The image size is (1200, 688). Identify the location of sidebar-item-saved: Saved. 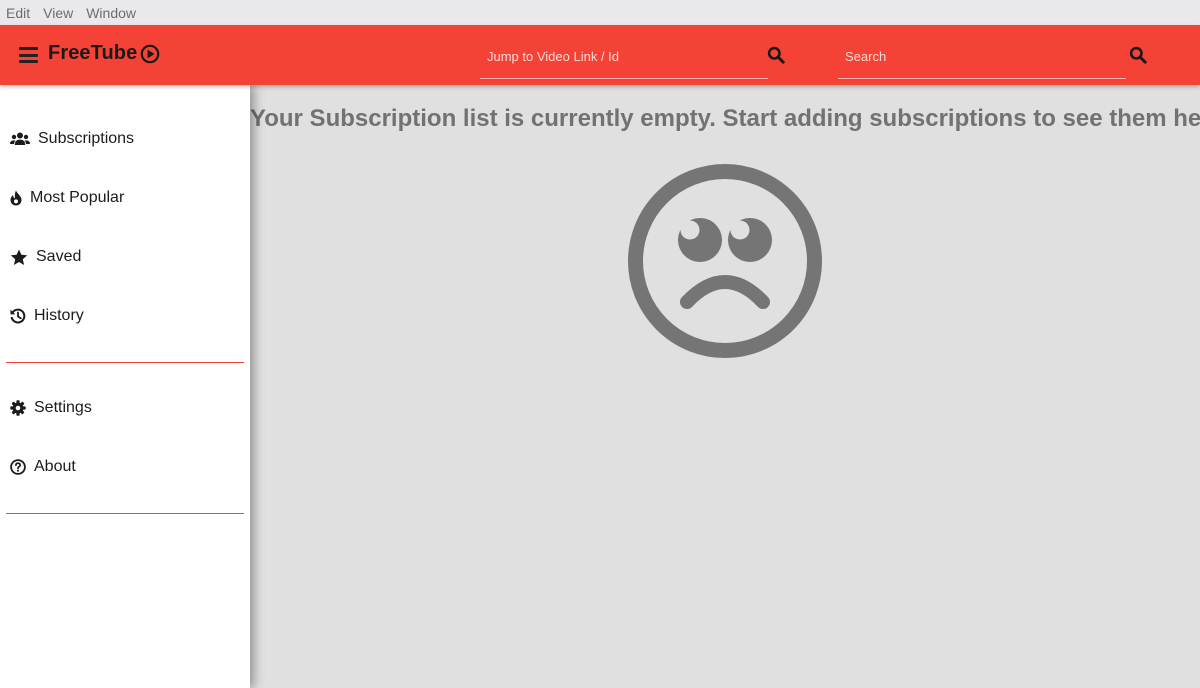
(125, 257).